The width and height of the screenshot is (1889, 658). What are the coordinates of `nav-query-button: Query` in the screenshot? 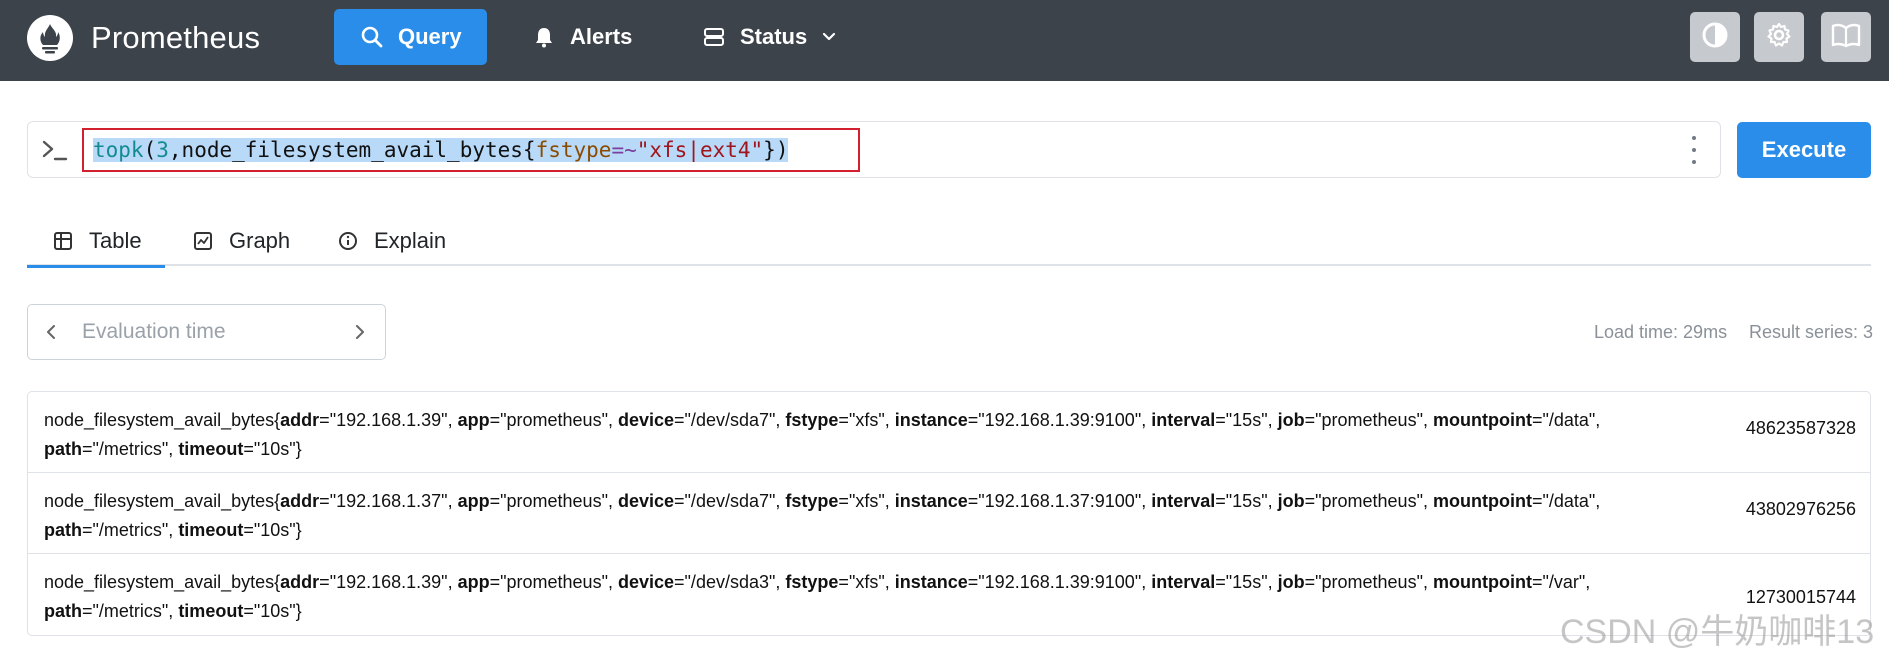 It's located at (410, 37).